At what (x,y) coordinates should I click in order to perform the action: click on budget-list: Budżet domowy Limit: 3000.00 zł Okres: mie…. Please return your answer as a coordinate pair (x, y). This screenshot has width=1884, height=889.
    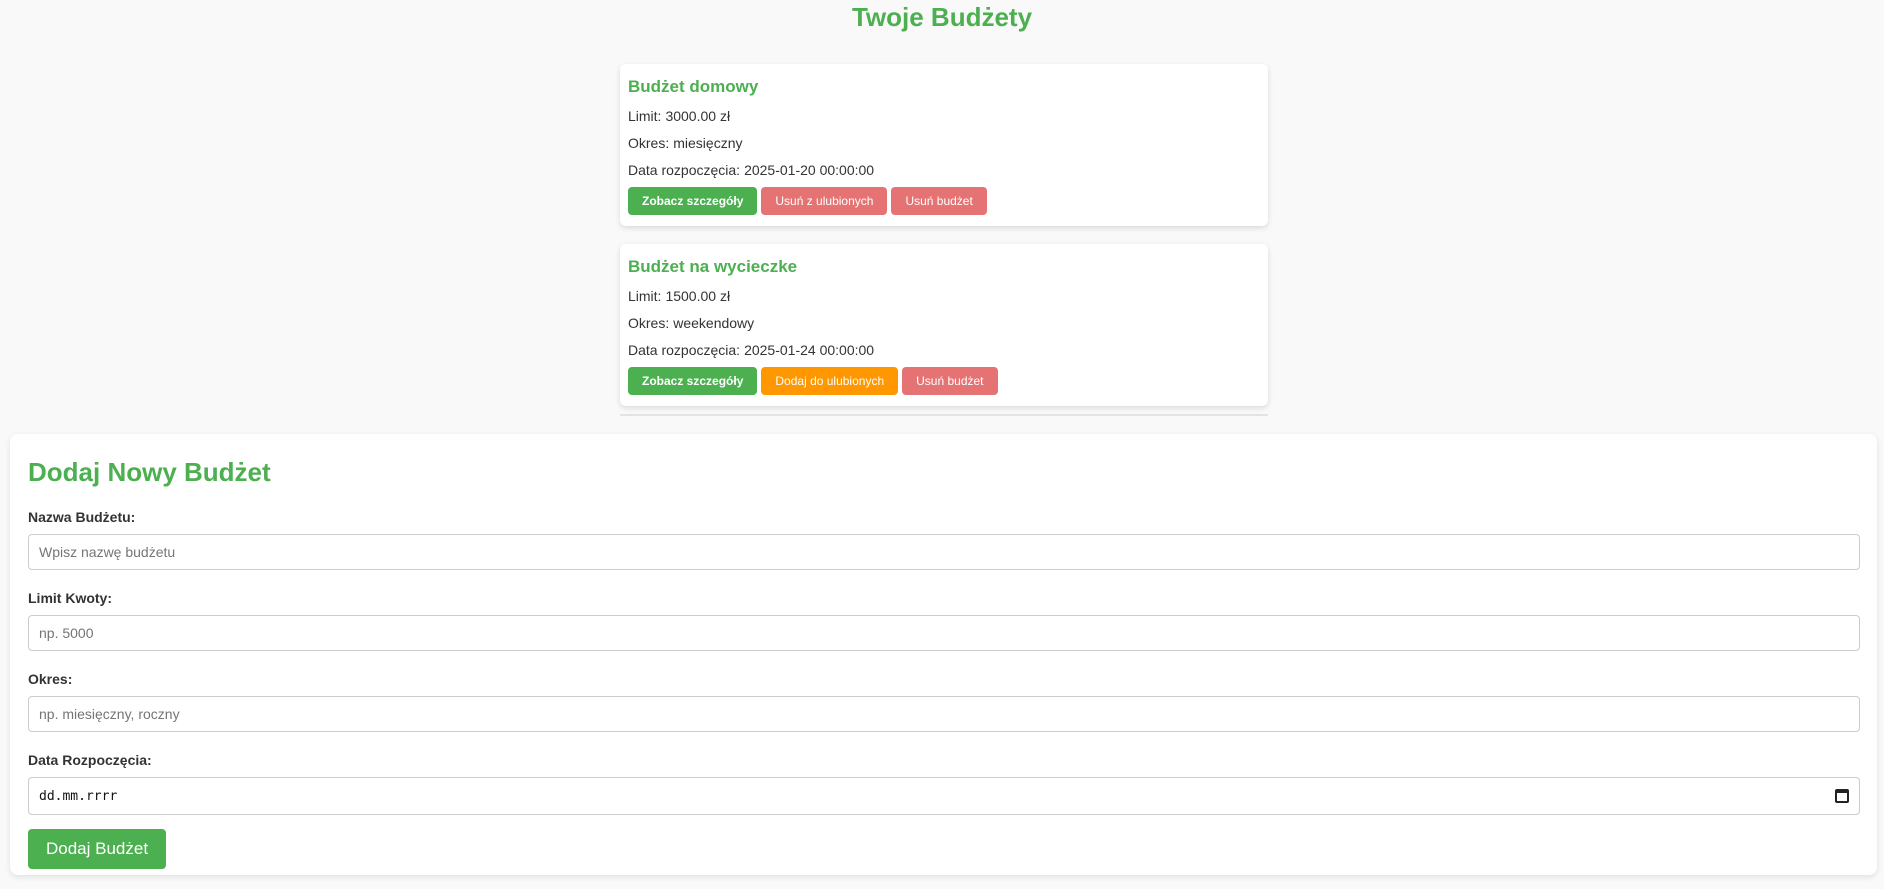
    Looking at the image, I should click on (944, 244).